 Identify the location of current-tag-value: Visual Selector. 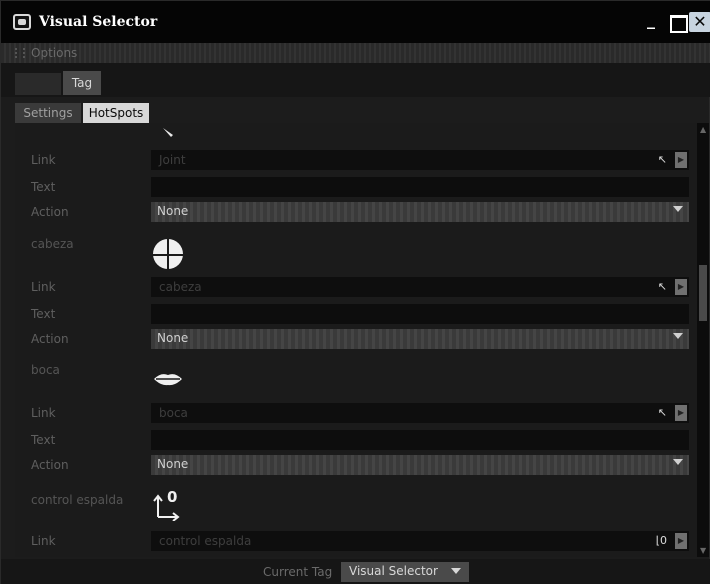
(393, 571).